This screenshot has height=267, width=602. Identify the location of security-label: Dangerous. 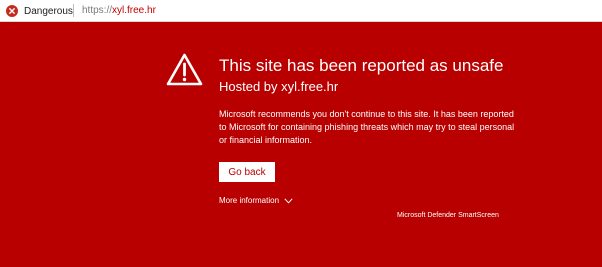
(48, 11).